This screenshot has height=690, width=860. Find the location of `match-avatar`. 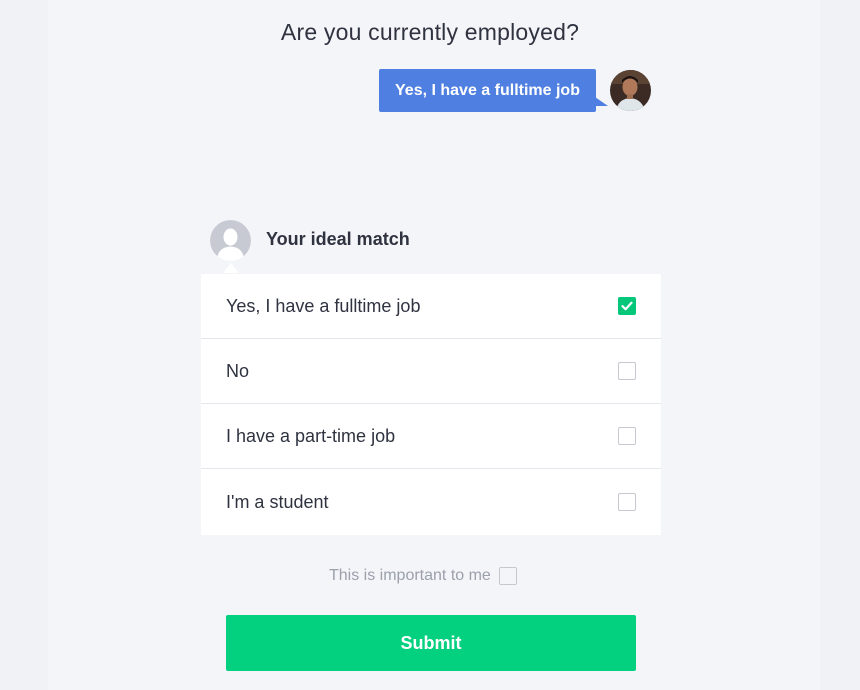

match-avatar is located at coordinates (230, 240).